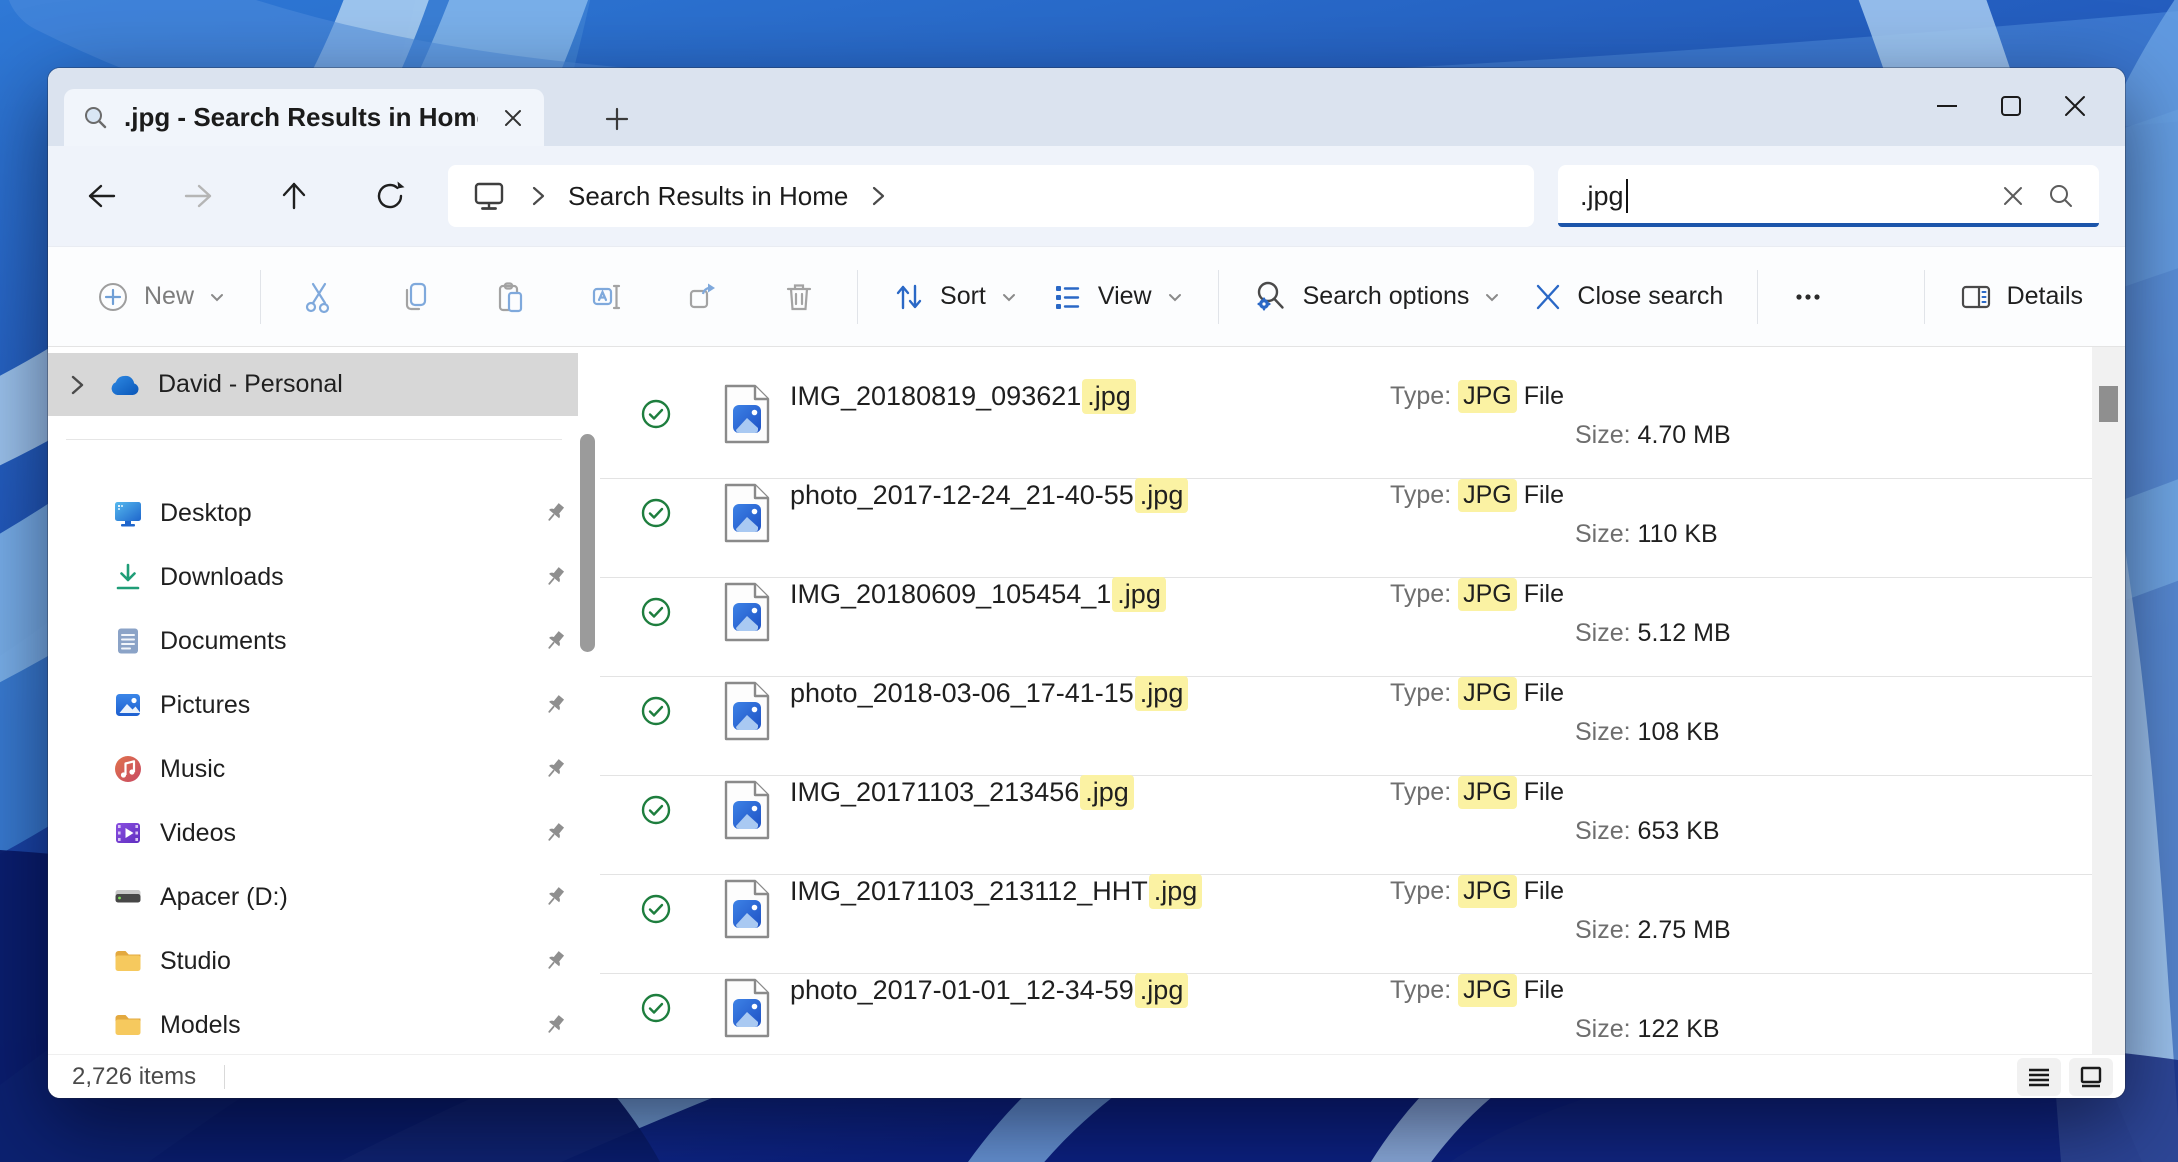 The height and width of the screenshot is (1162, 2178). I want to click on copy-icon, so click(415, 297).